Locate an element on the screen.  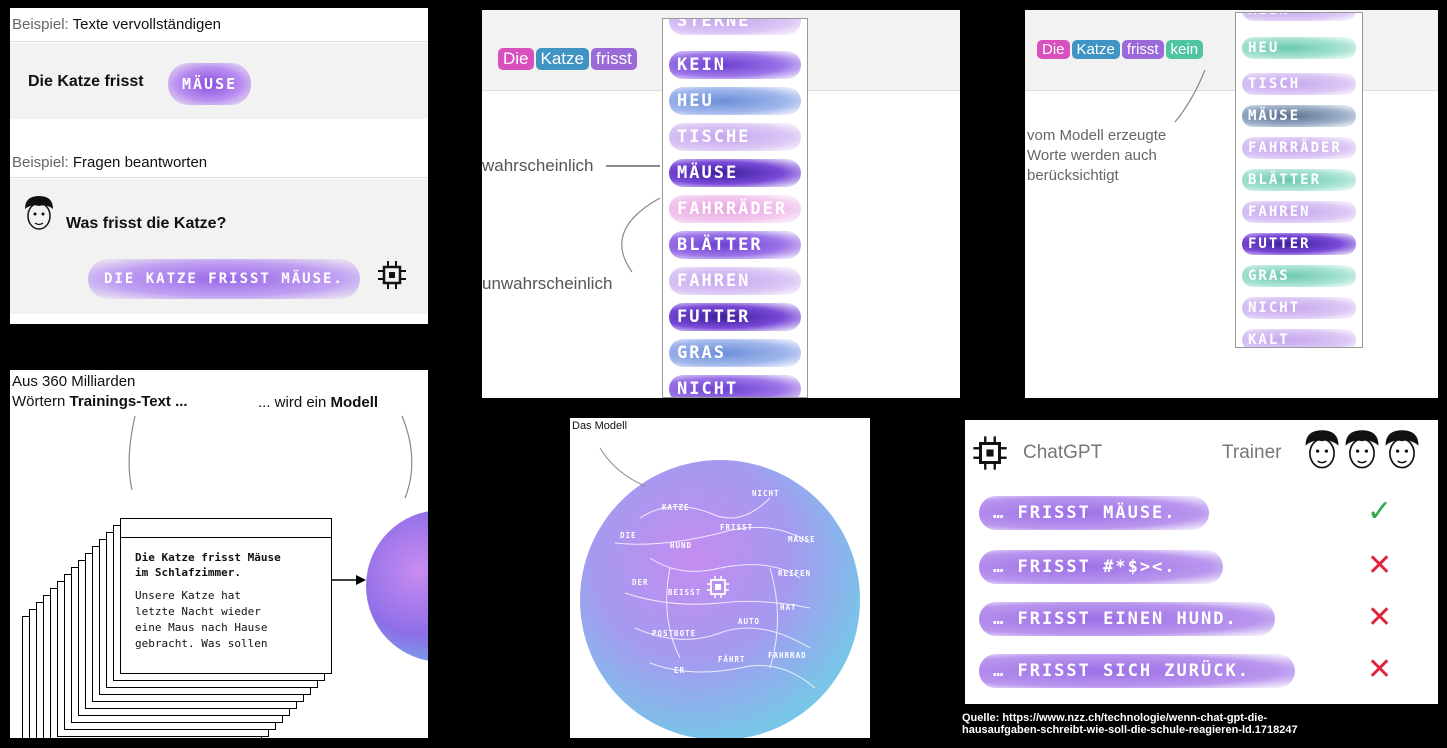
model-word: MÄUSE is located at coordinates (802, 539).